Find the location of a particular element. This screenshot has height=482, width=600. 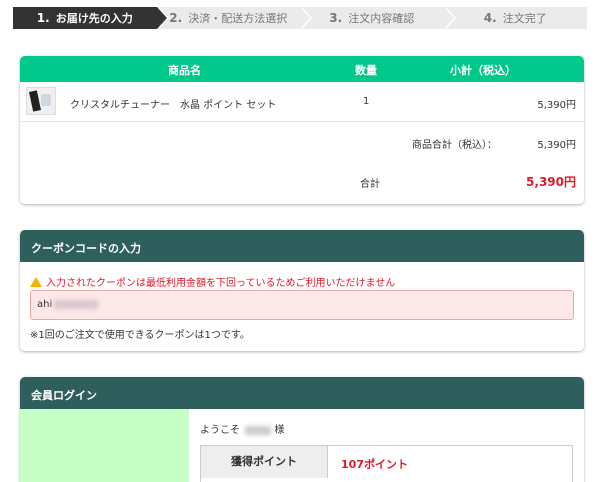

points-table: 獲得ポイント 107ポイント is located at coordinates (386, 463).